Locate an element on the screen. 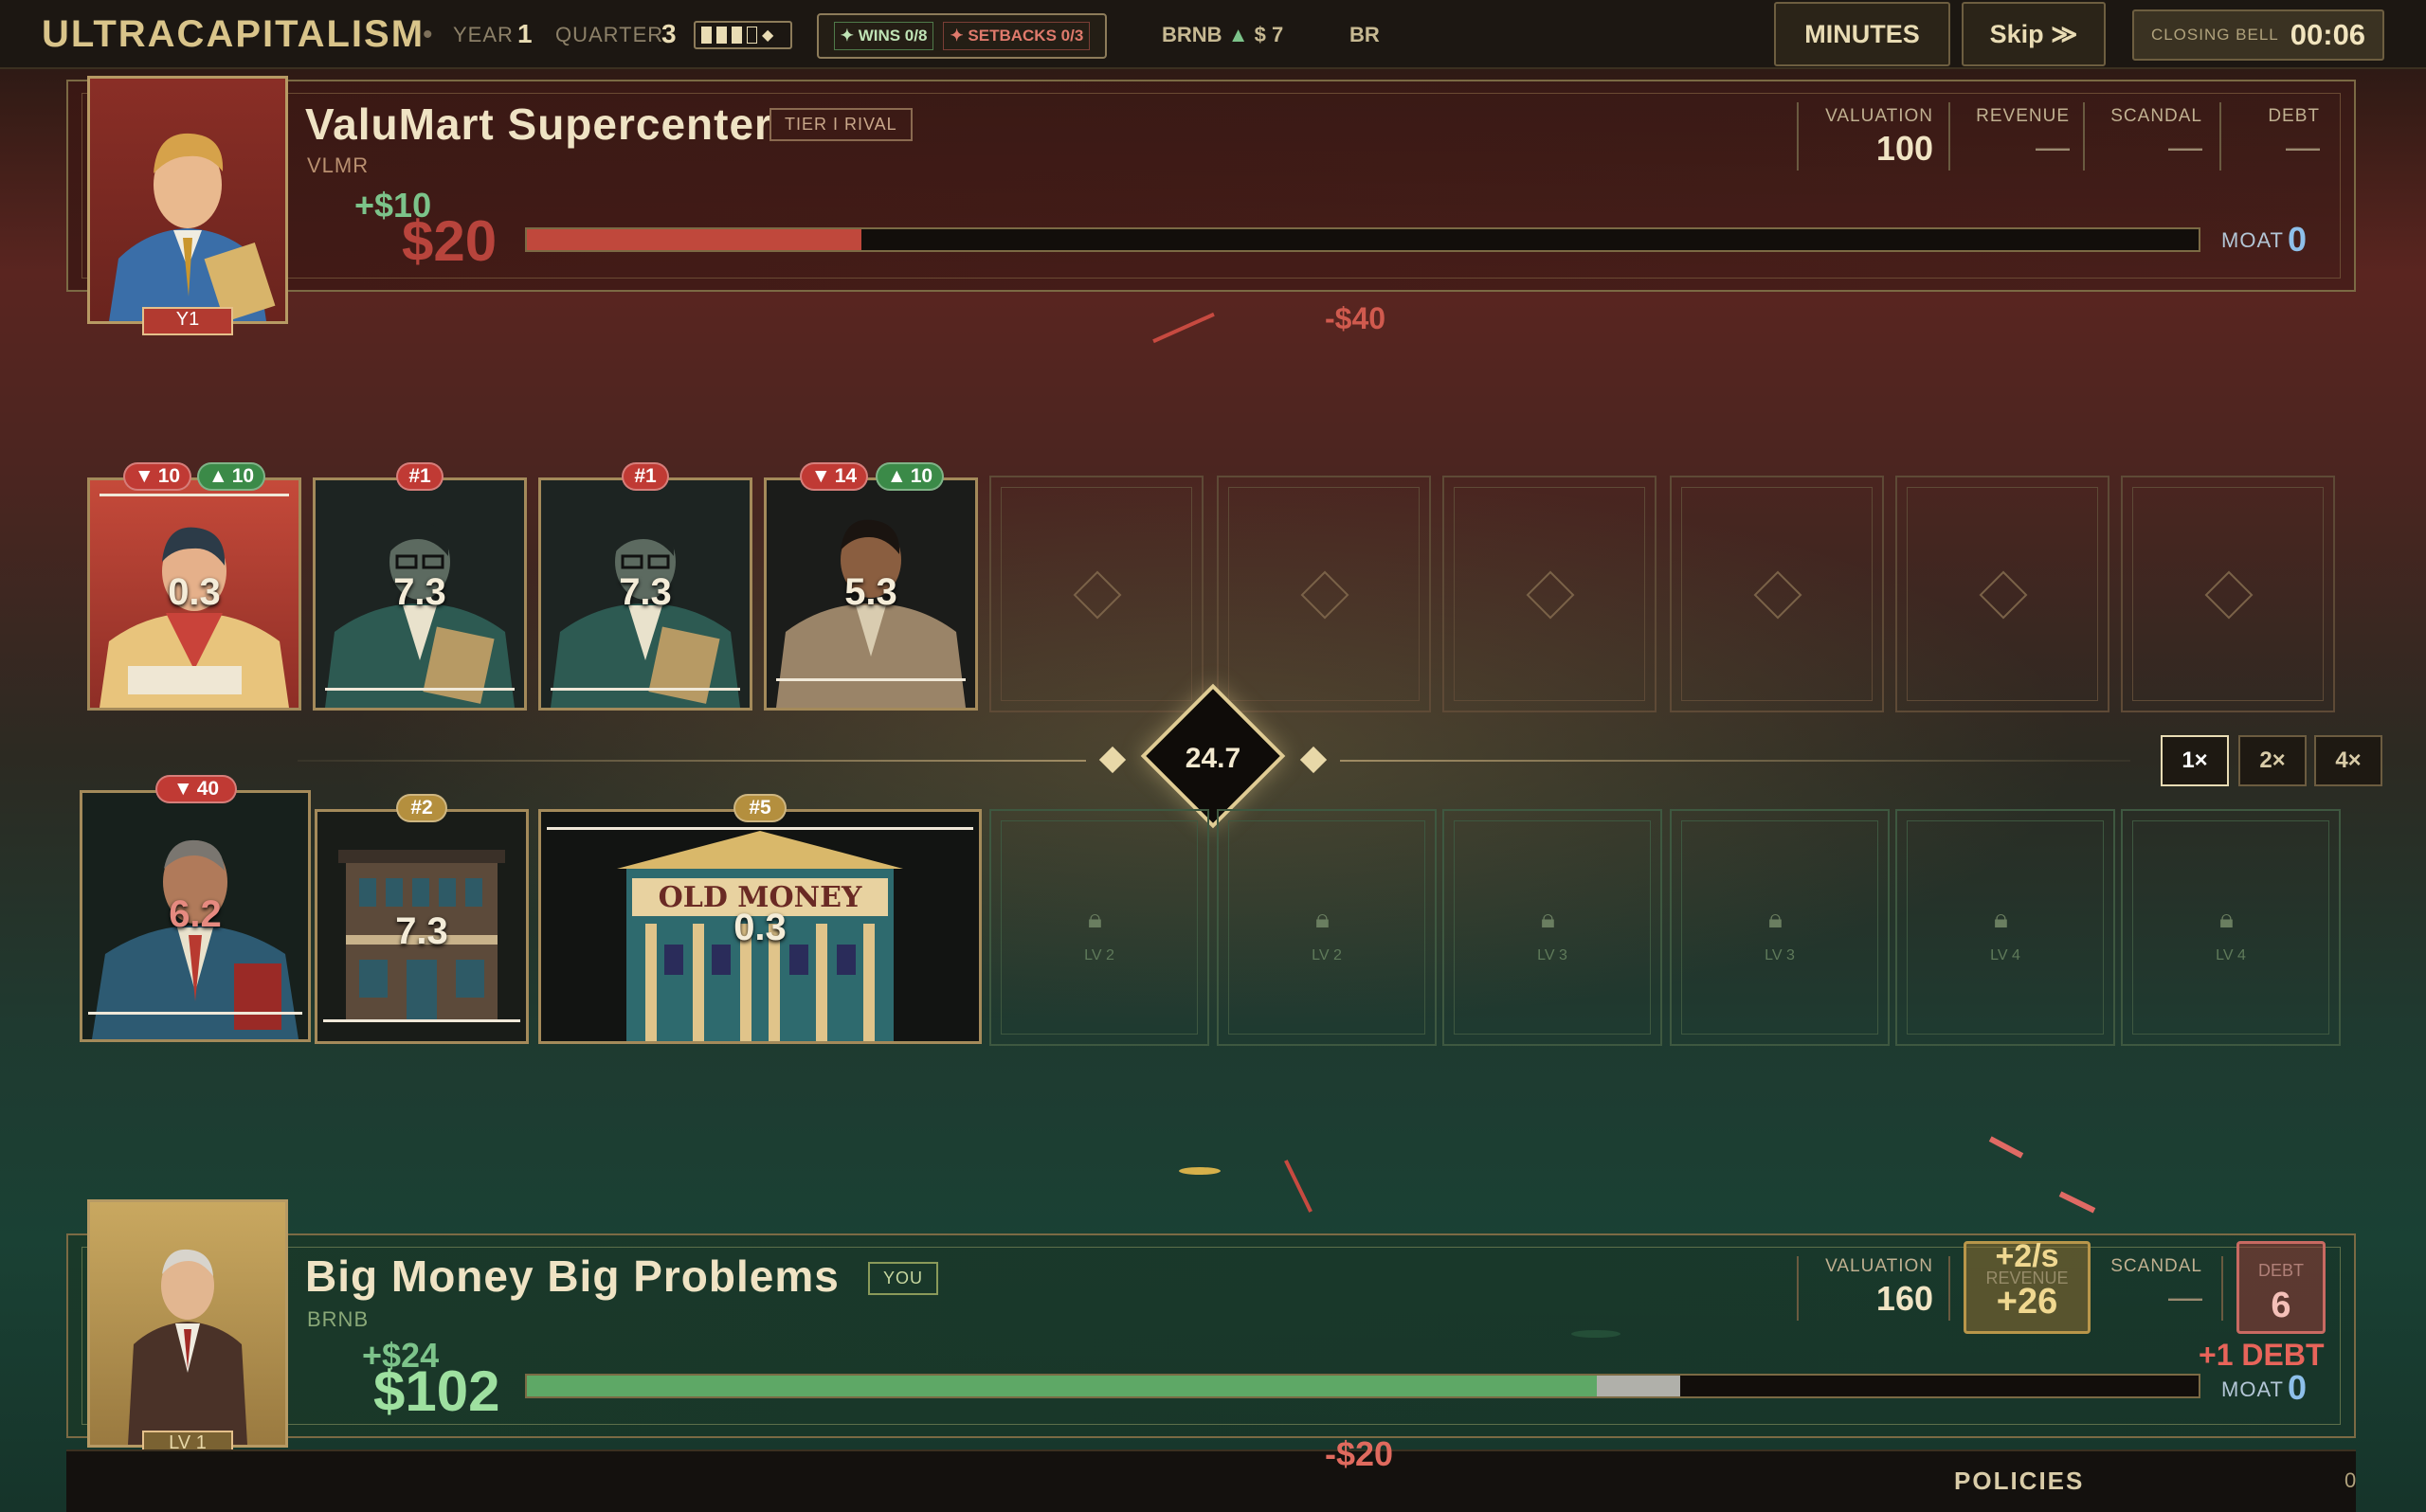 This screenshot has width=2426, height=1512. speed-4x-button: 4× is located at coordinates (2348, 760).